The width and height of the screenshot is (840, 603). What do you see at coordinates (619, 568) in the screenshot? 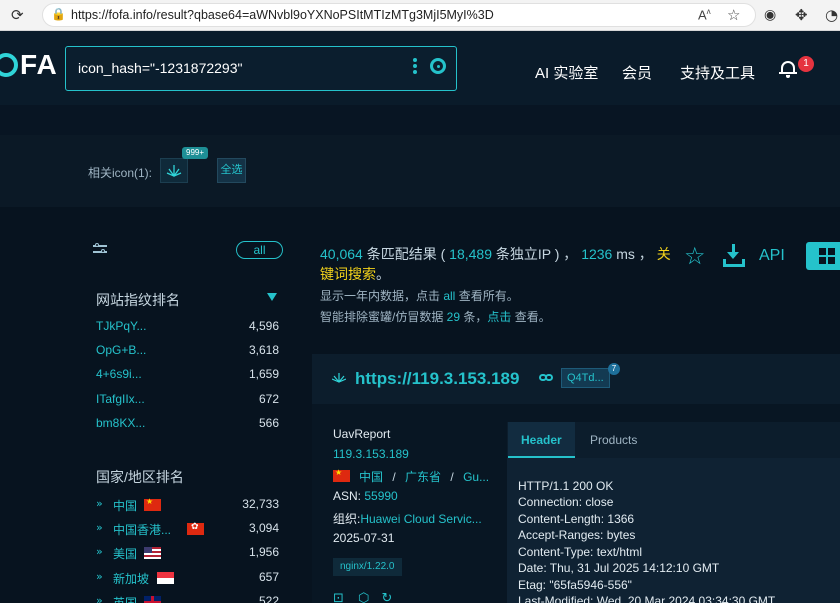
I see `header-line: Date: Thu, 31 Jul 2025 14:12:10 GMT` at bounding box center [619, 568].